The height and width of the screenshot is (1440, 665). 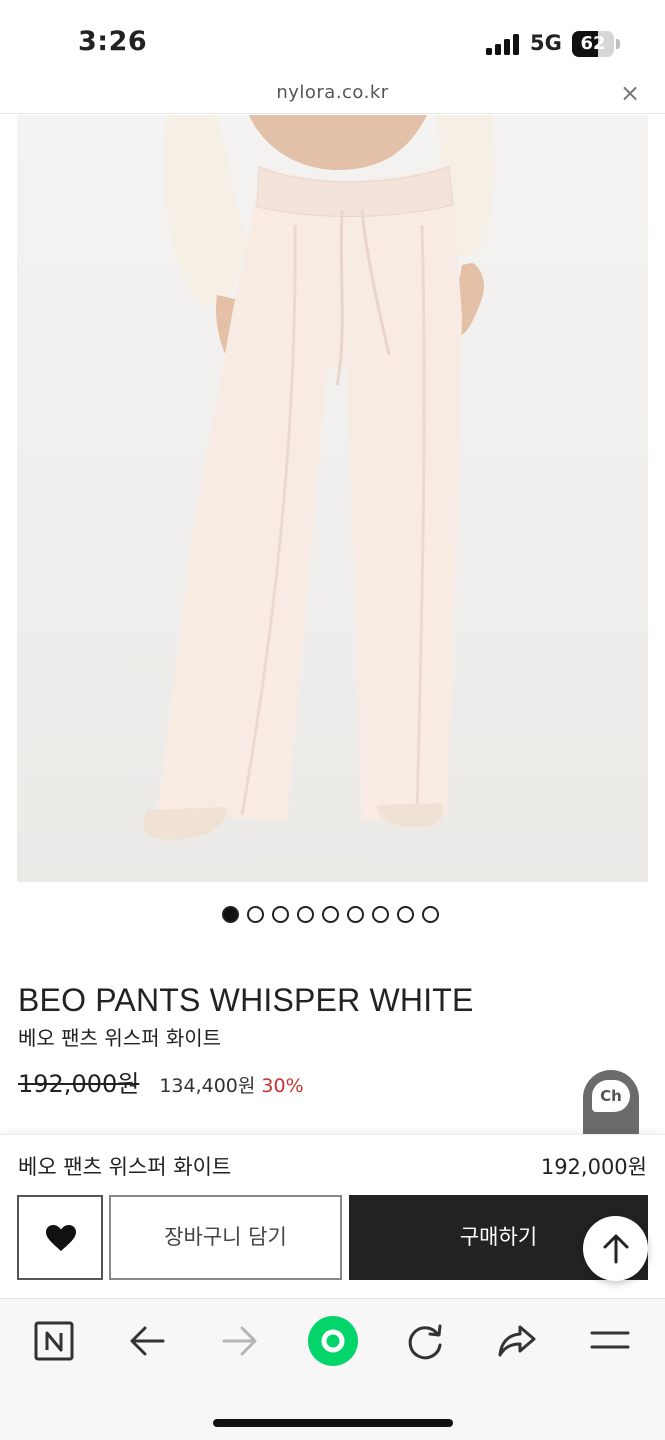 I want to click on refresh-button, so click(x=425, y=1342).